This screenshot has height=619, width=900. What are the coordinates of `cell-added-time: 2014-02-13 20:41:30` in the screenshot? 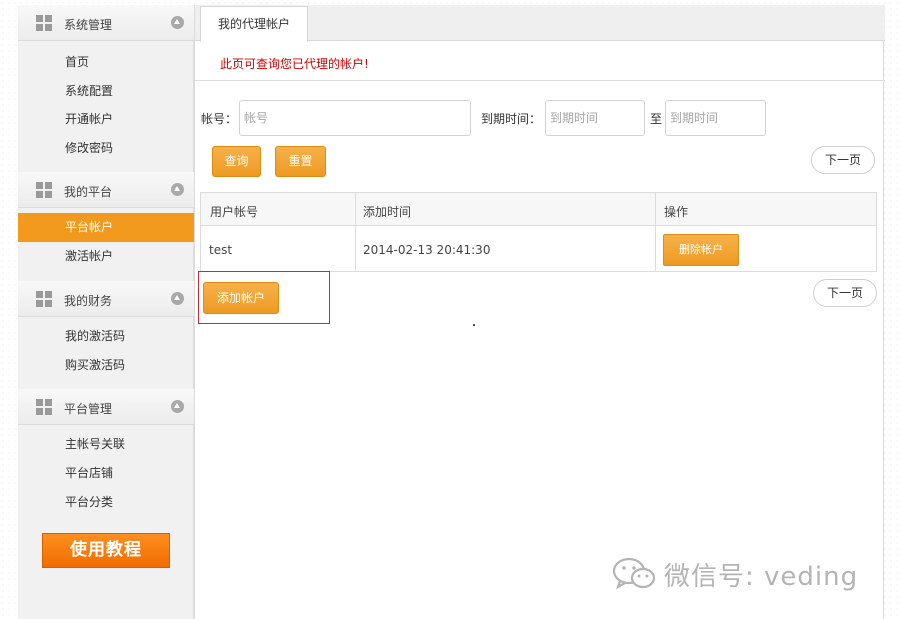 It's located at (427, 250).